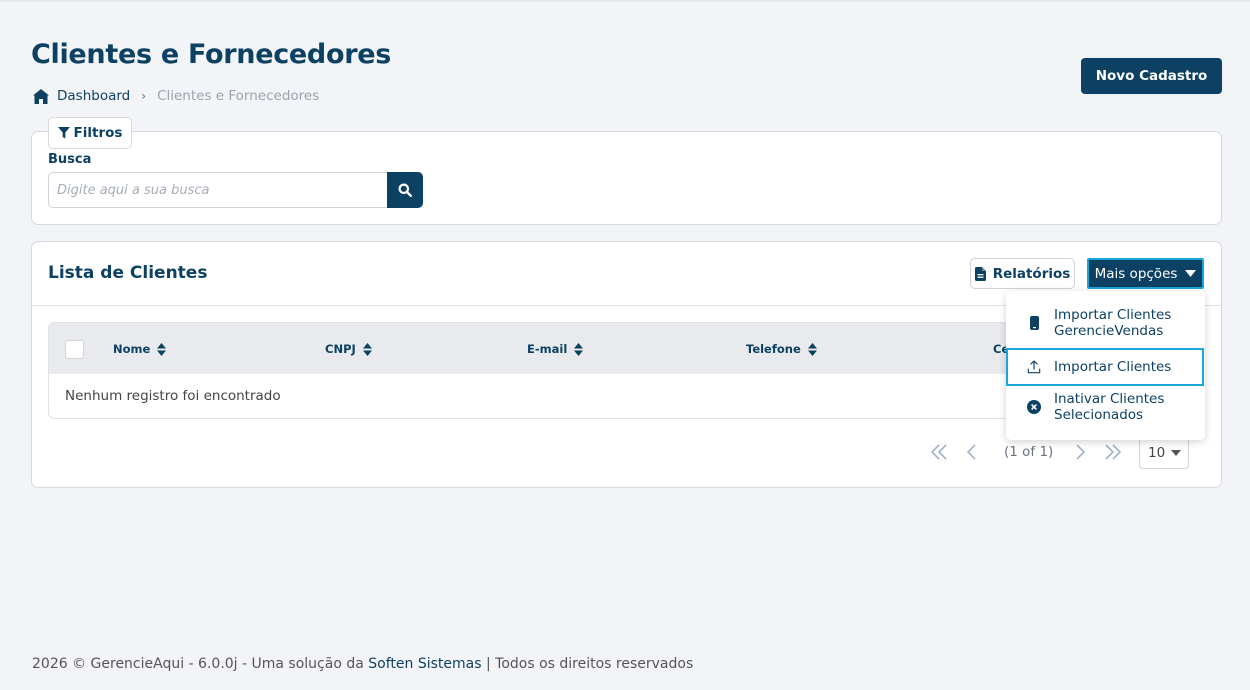  I want to click on footer-rights: | Todos os direitos reservados, so click(587, 664).